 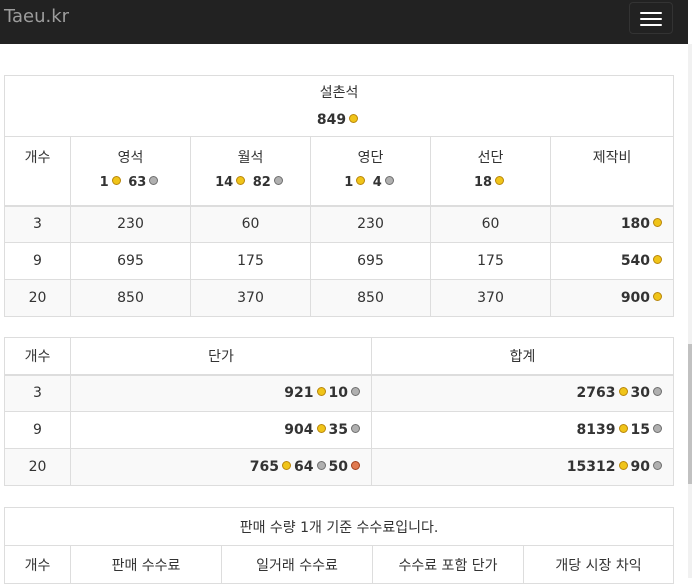 I want to click on header-material-4: 선단 18, so click(x=490, y=171).